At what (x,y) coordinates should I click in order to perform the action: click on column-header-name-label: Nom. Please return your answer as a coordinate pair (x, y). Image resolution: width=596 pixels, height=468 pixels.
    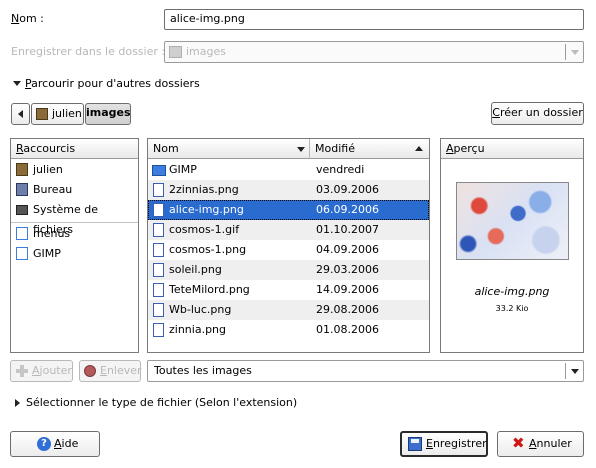
    Looking at the image, I should click on (166, 148).